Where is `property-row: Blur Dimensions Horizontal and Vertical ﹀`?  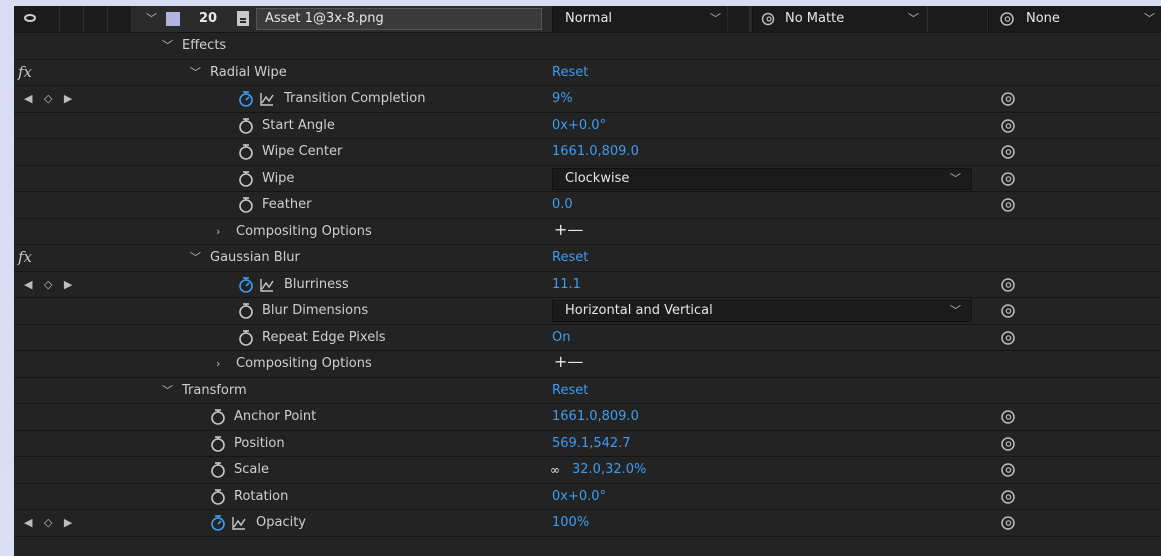
property-row: Blur Dimensions Horizontal and Vertical ﹀ is located at coordinates (587, 311).